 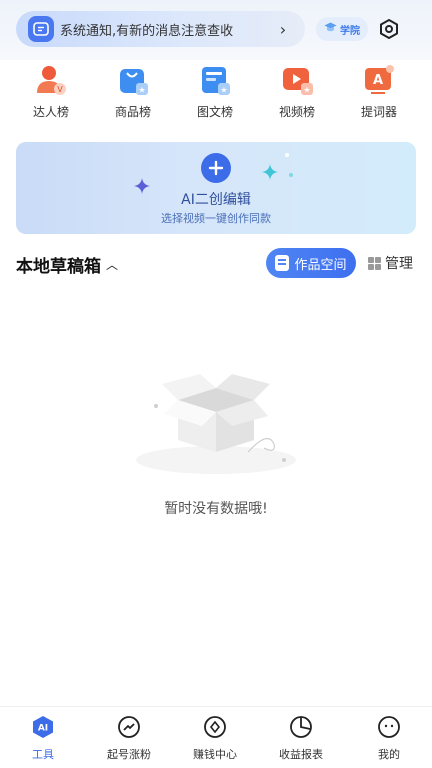 I want to click on tab-revenue-report: 收益报表, so click(x=301, y=741).